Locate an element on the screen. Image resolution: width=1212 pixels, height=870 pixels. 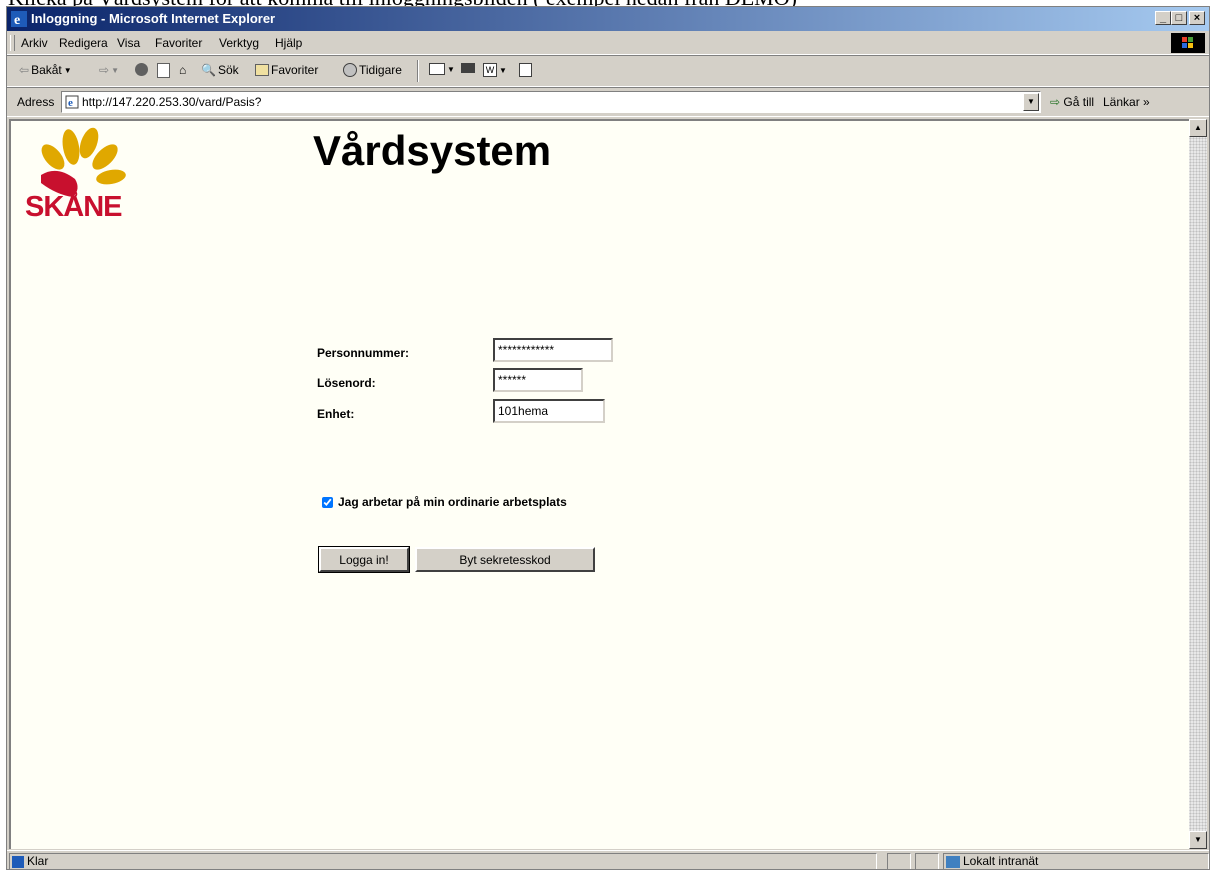
status-zone-pane: Lokalt intranät is located at coordinates (1076, 861).